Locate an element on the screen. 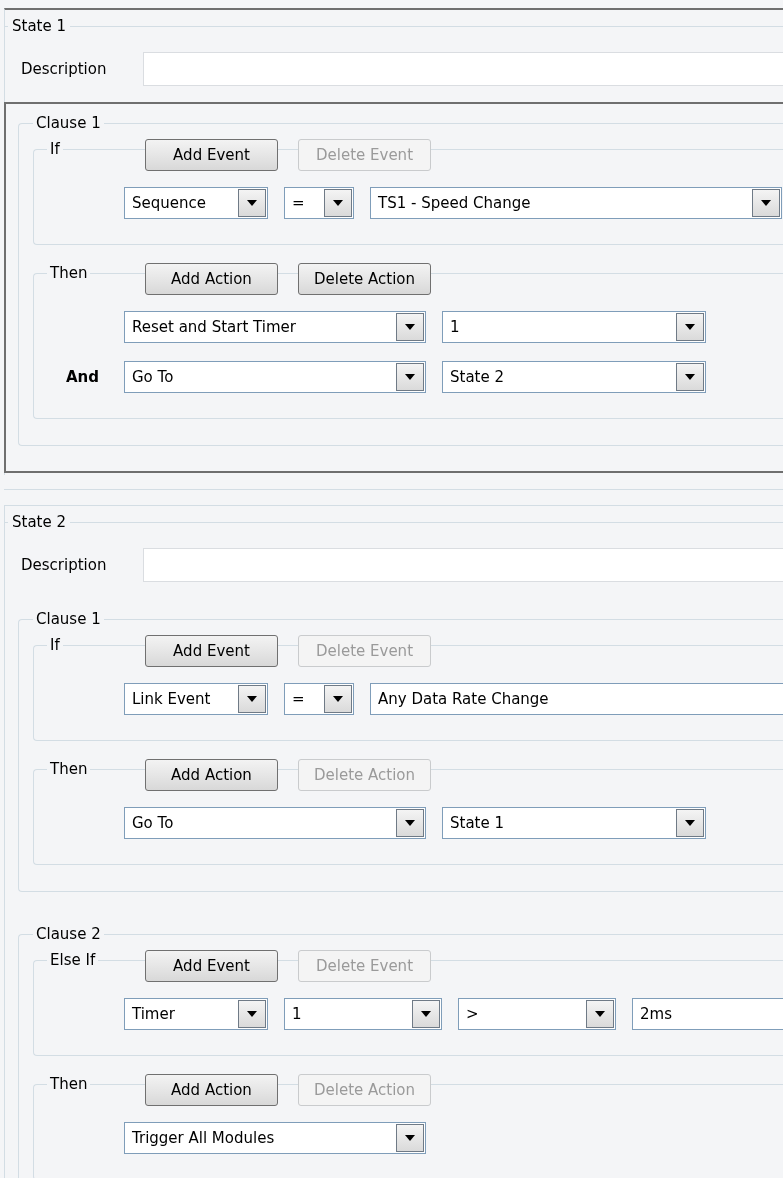 The height and width of the screenshot is (1178, 783). dropdown: Trigger All Modules is located at coordinates (275, 1138).